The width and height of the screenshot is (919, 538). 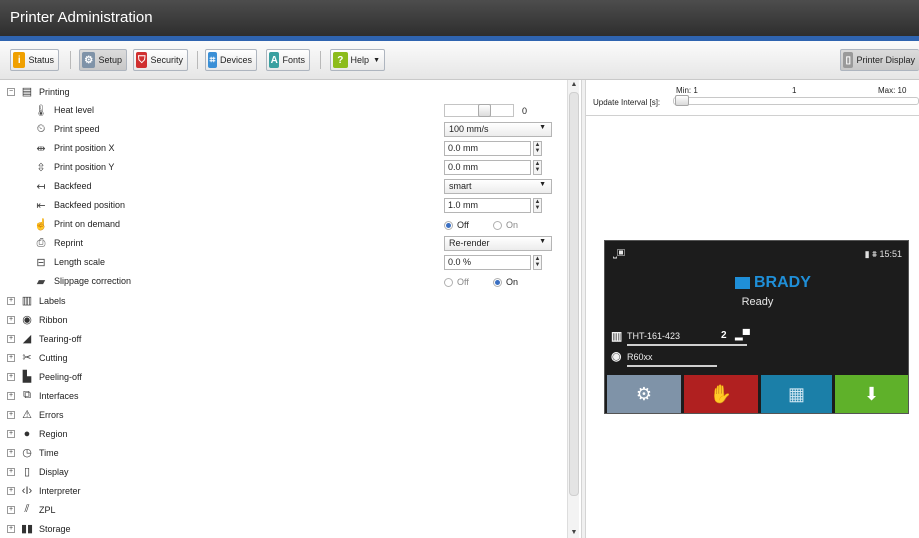 I want to click on category-cutting: + ✂ Cutting, so click(x=284, y=357).